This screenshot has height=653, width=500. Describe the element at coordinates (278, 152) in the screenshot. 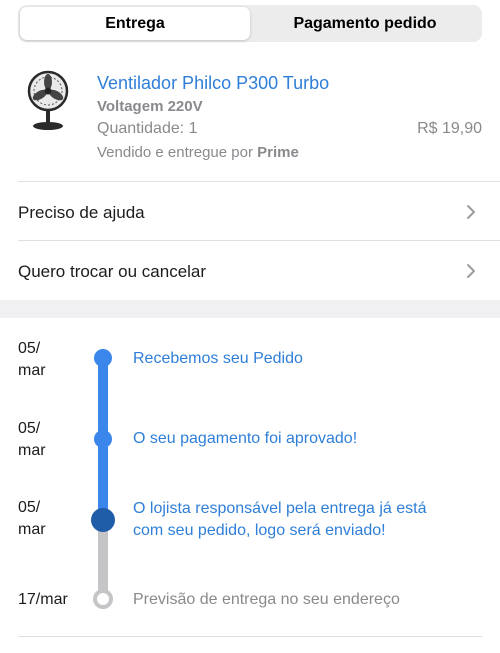

I see `seller-name: Prime` at that location.